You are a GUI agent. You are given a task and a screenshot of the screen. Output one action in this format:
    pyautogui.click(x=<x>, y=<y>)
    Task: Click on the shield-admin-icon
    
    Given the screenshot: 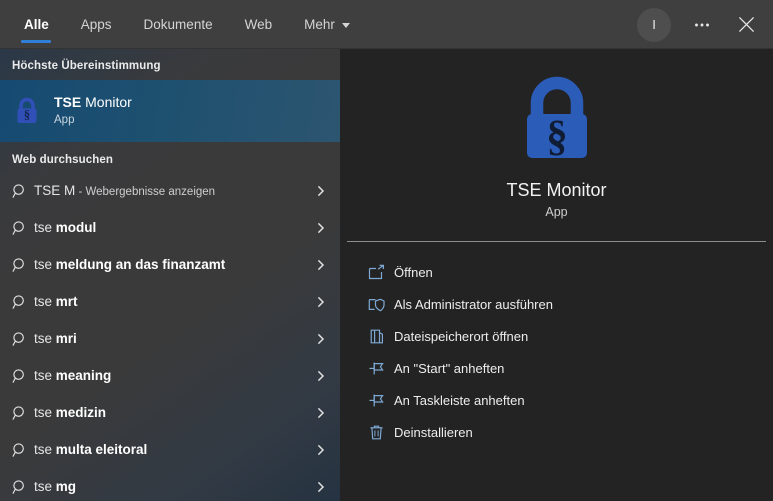 What is the action you would take?
    pyautogui.click(x=381, y=304)
    